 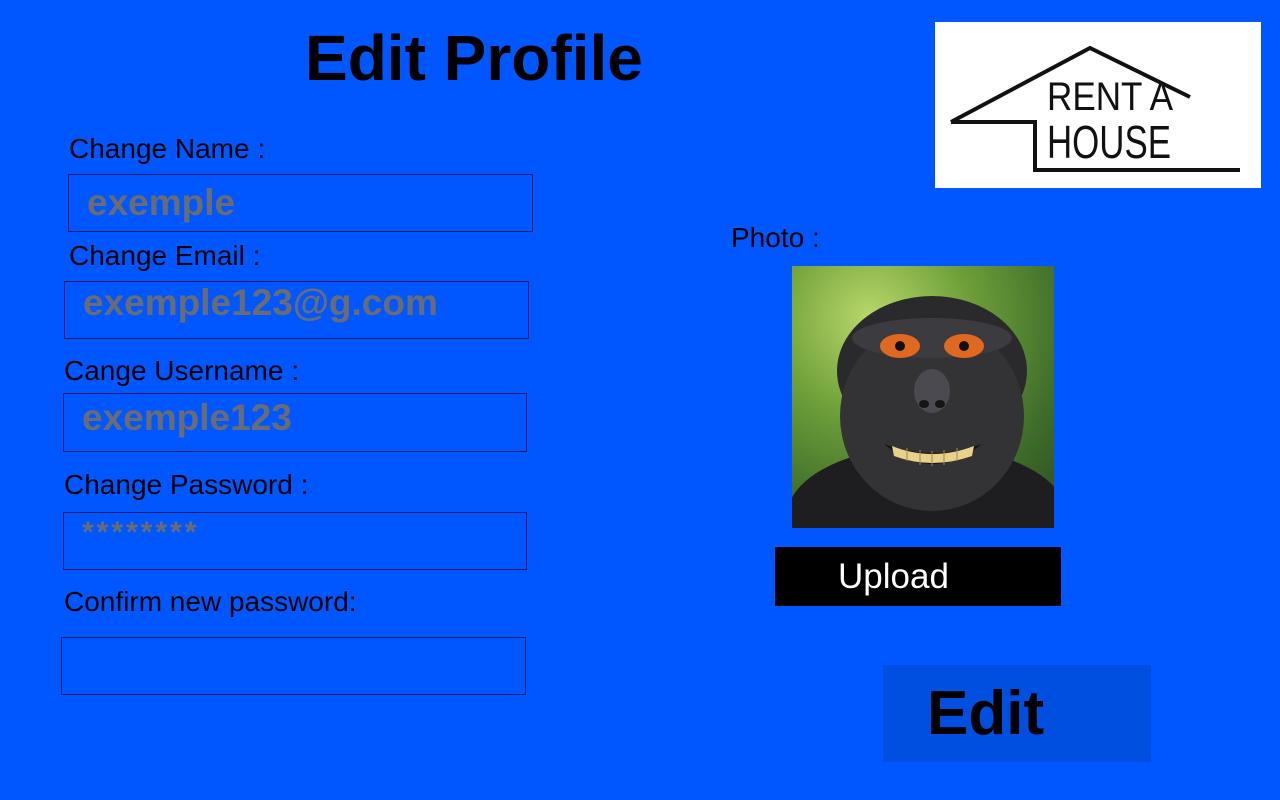 I want to click on logo-text-line1: RENT A, so click(x=1110, y=97).